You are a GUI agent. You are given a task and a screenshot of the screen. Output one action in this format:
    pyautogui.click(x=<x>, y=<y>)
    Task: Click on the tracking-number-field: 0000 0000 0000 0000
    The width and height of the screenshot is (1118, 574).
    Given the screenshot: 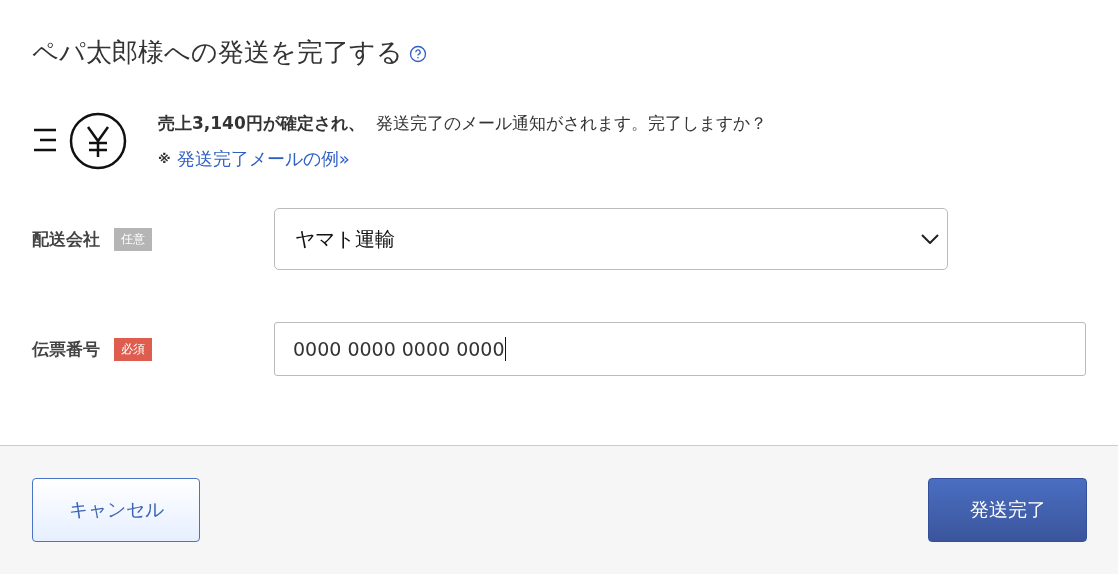 What is the action you would take?
    pyautogui.click(x=680, y=349)
    